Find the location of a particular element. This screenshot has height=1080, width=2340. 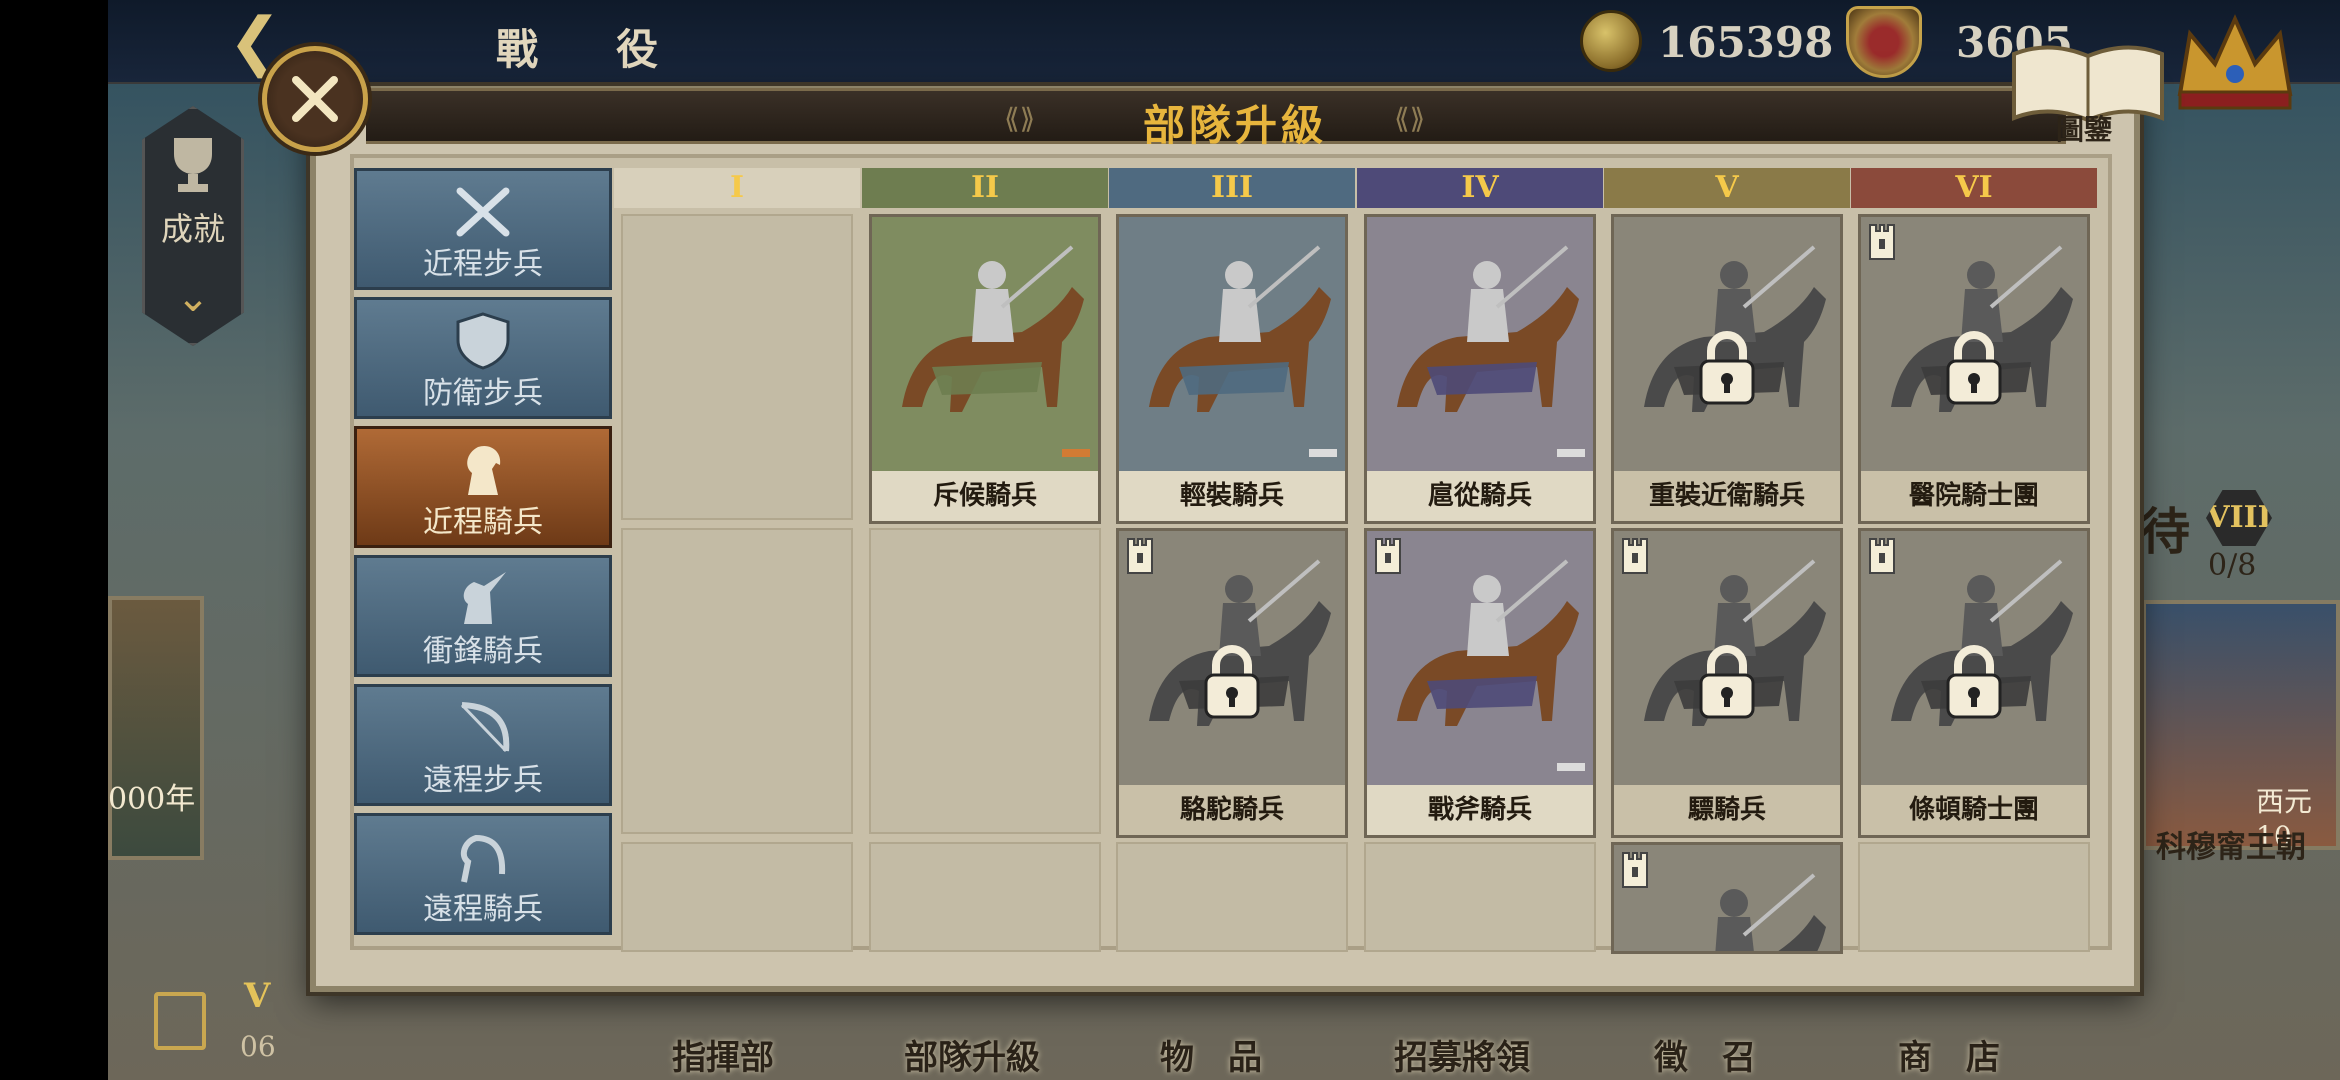

save-icon is located at coordinates (180, 1021).